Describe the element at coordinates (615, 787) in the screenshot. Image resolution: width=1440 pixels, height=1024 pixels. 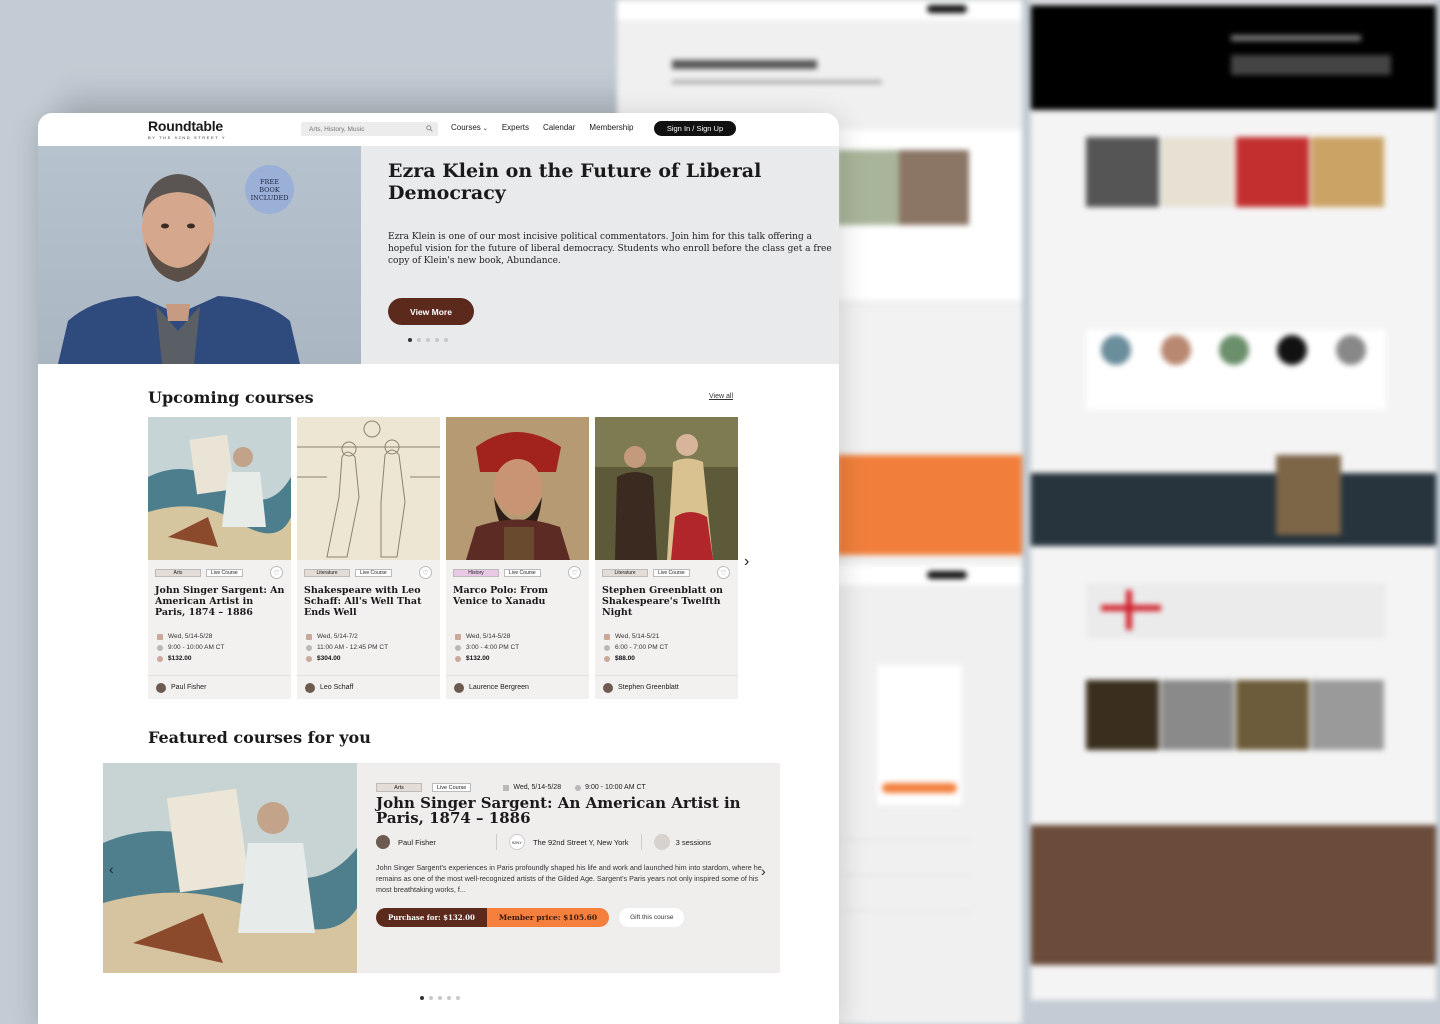
I see `time-text: 9:00 - 10:00 AM CT` at that location.